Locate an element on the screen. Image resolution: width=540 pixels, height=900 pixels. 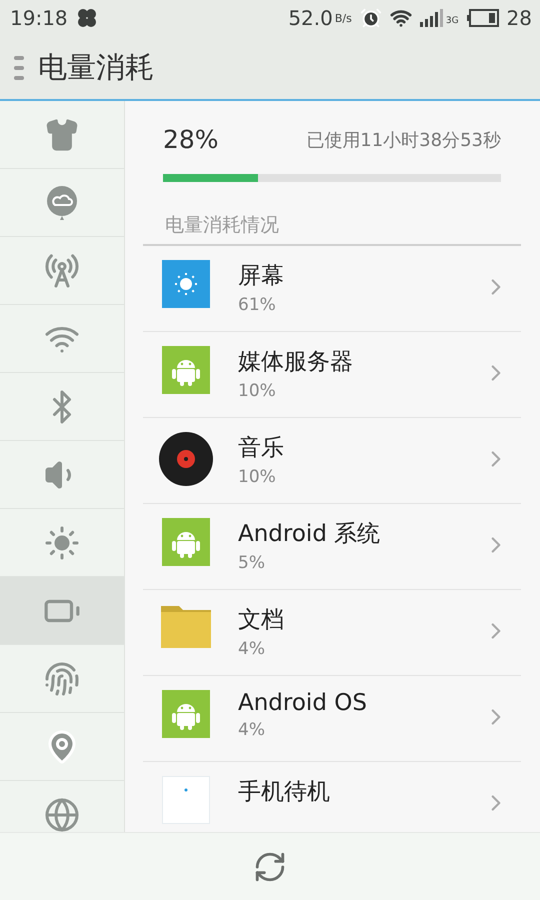
app-percent: 61% is located at coordinates (257, 305).